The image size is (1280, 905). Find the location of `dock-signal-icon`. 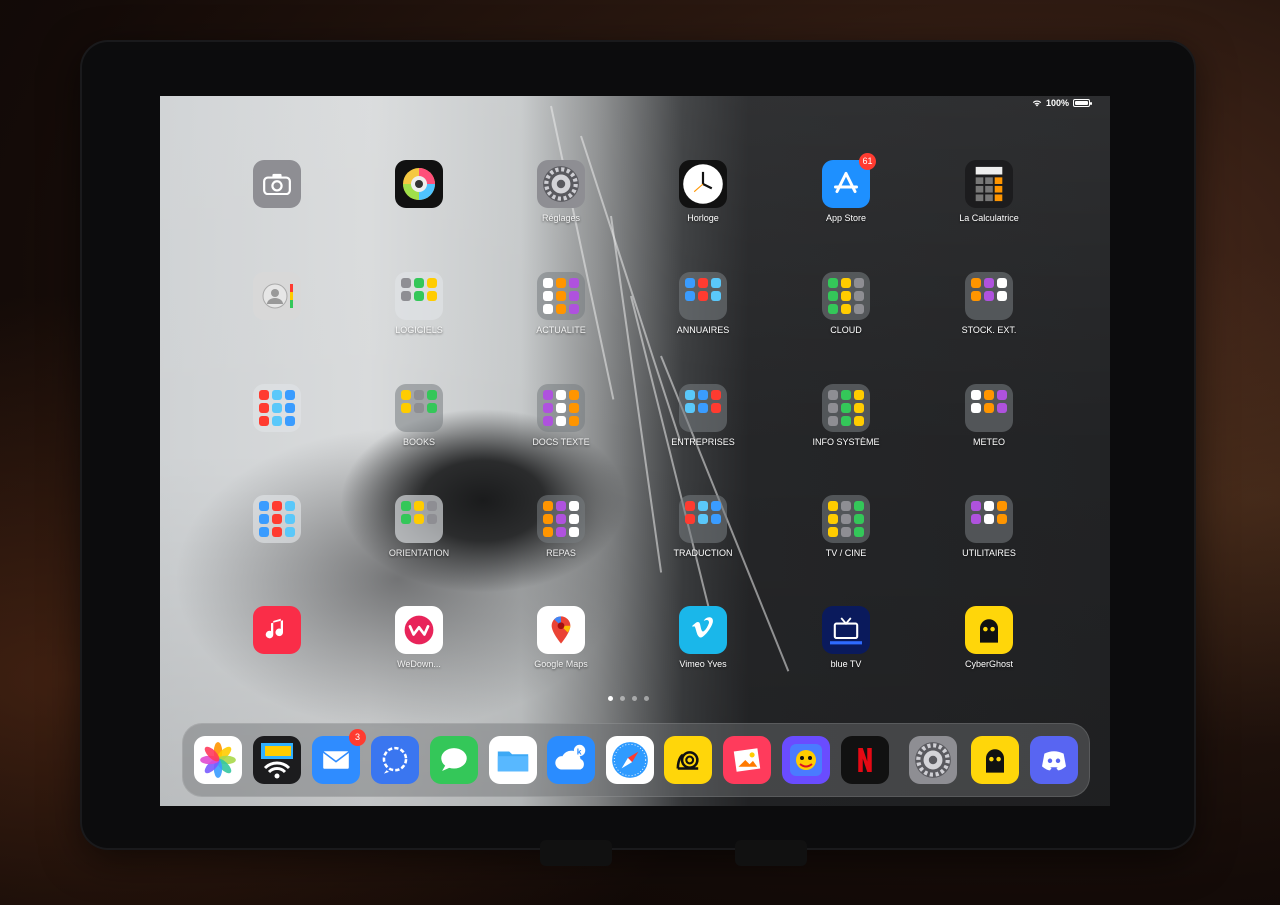

dock-signal-icon is located at coordinates (395, 760).